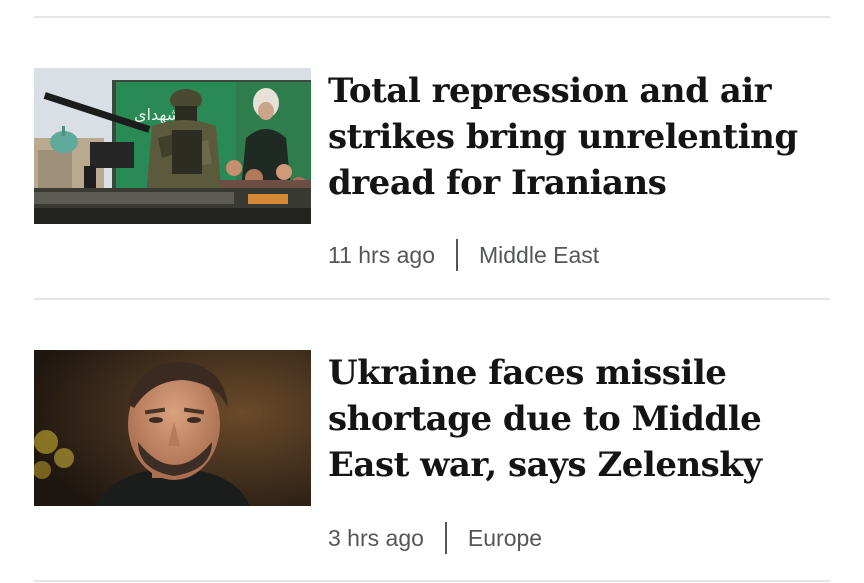  Describe the element at coordinates (381, 254) in the screenshot. I see `article-timestamp: 11 hrs ago` at that location.